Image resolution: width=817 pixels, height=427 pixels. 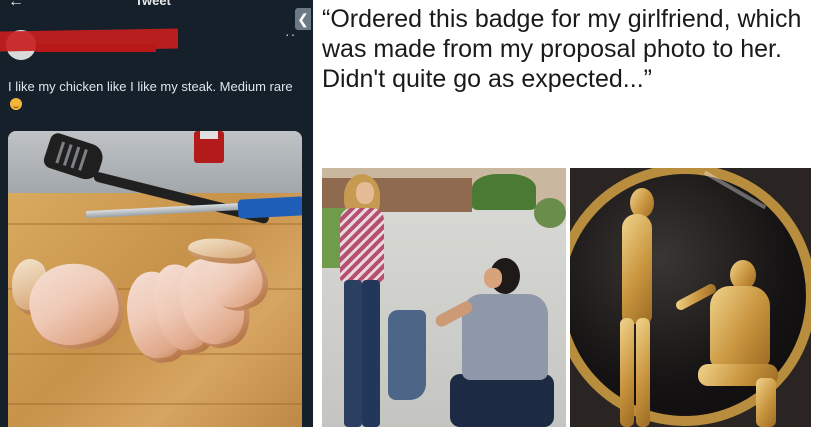 I want to click on background-bush, so click(x=504, y=192).